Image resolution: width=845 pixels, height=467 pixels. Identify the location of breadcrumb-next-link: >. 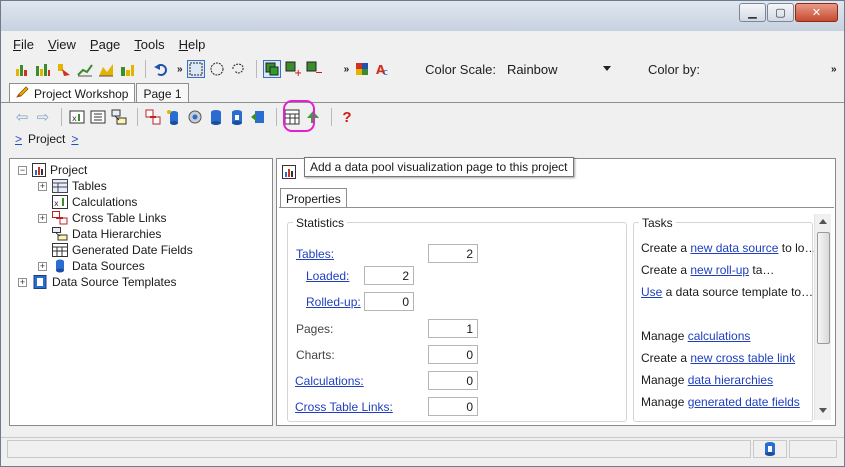
(74, 139).